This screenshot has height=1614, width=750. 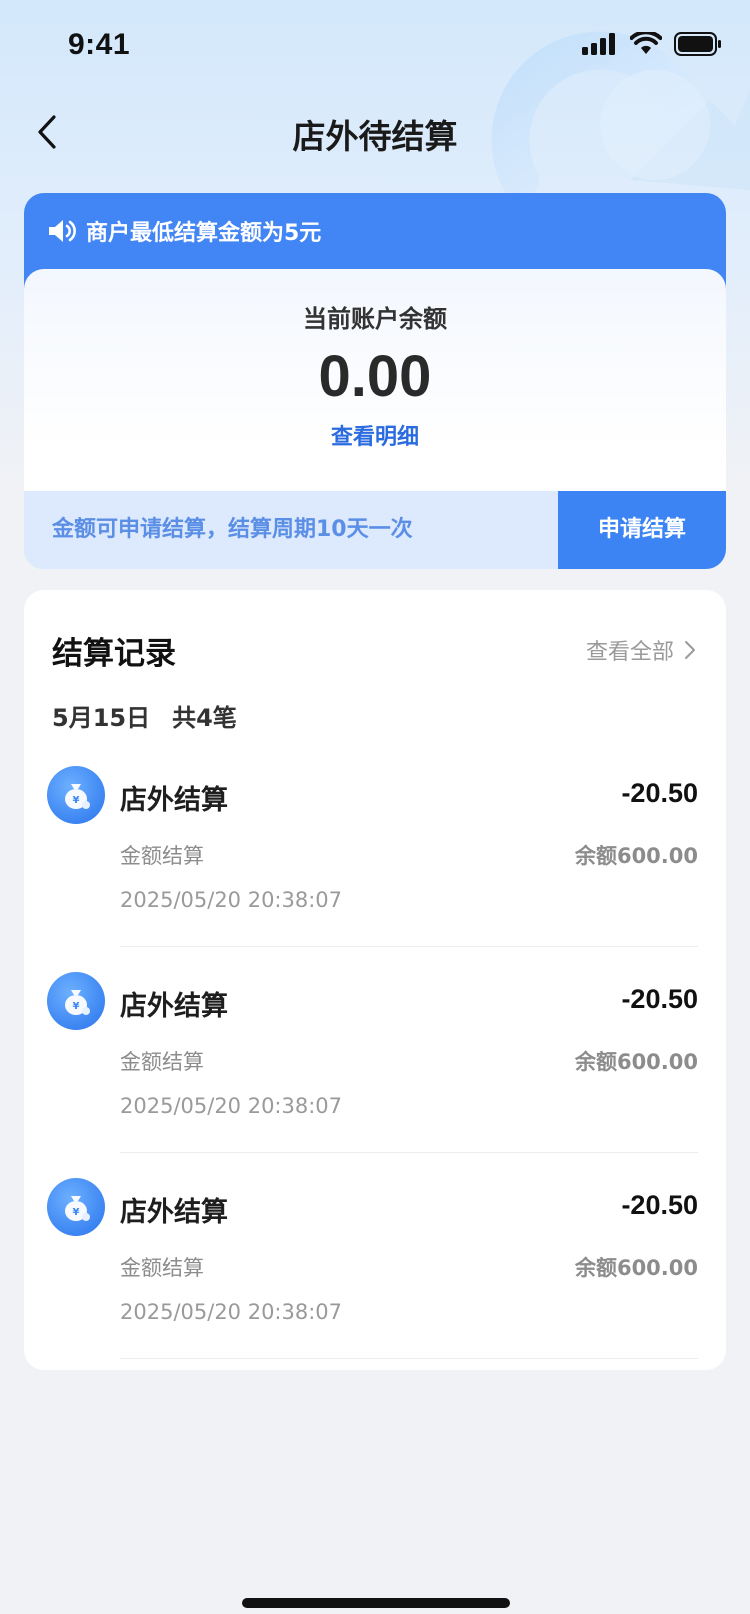 What do you see at coordinates (232, 529) in the screenshot?
I see `settle-note: 金额可申请结算，结算周期10天一次` at bounding box center [232, 529].